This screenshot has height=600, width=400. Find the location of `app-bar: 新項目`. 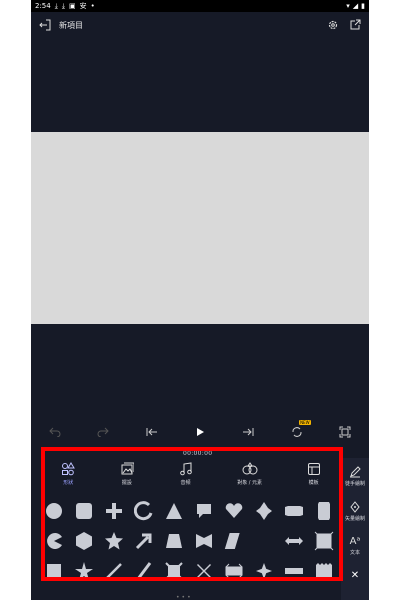

app-bar: 新項目 is located at coordinates (200, 25).